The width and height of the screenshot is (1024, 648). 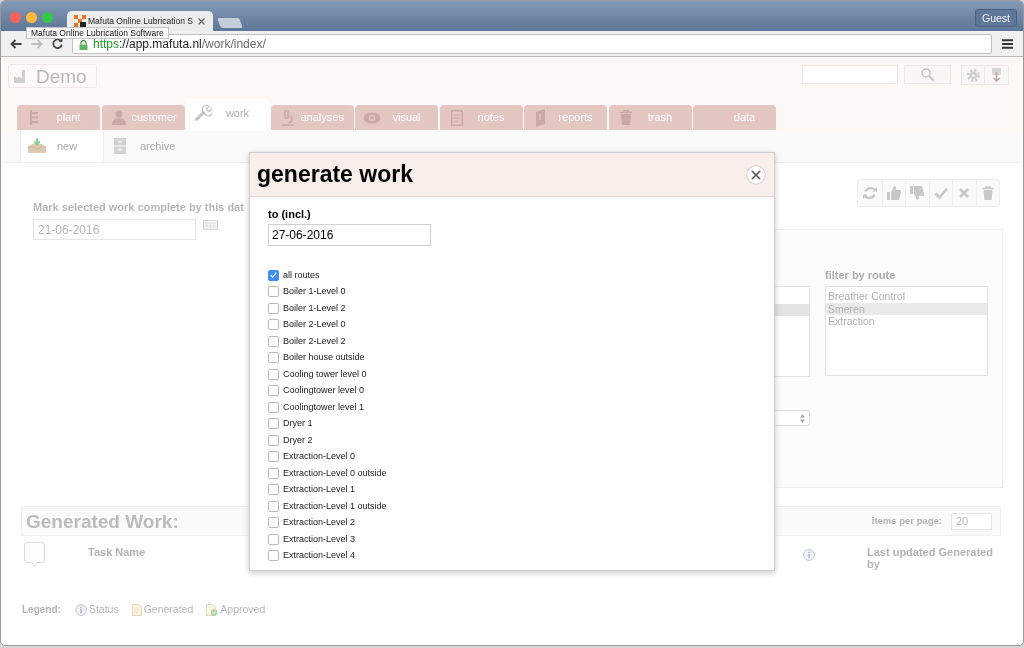 What do you see at coordinates (802, 418) in the screenshot?
I see `up-down-arrows-icon` at bounding box center [802, 418].